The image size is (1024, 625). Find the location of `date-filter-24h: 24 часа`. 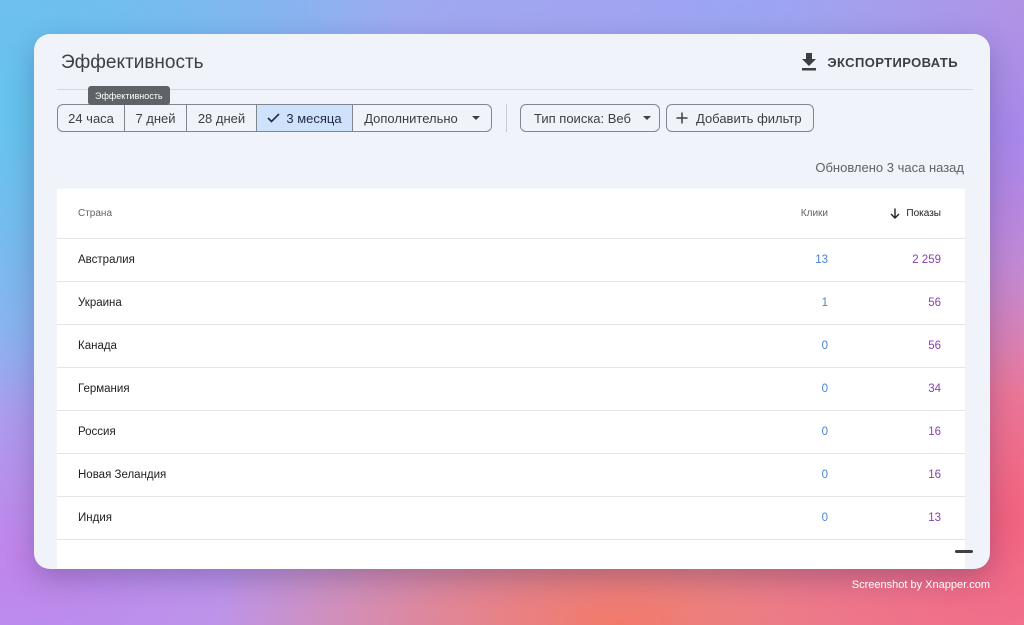

date-filter-24h: 24 часа is located at coordinates (91, 118).